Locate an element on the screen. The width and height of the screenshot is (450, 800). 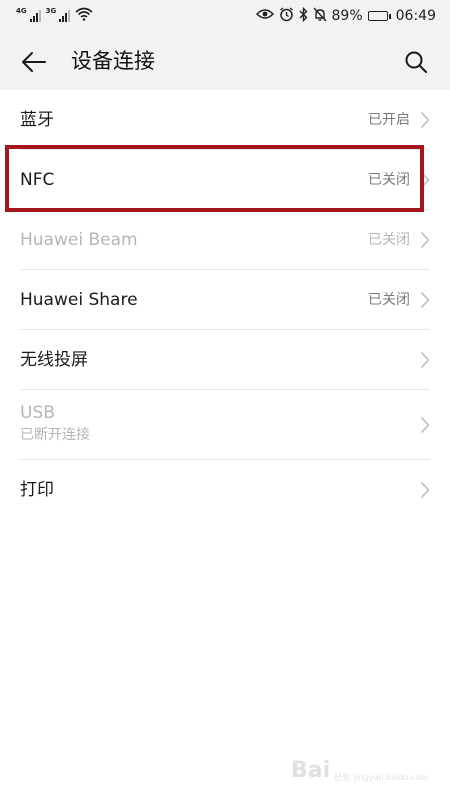
row-label: 无线投屏 is located at coordinates (54, 360).